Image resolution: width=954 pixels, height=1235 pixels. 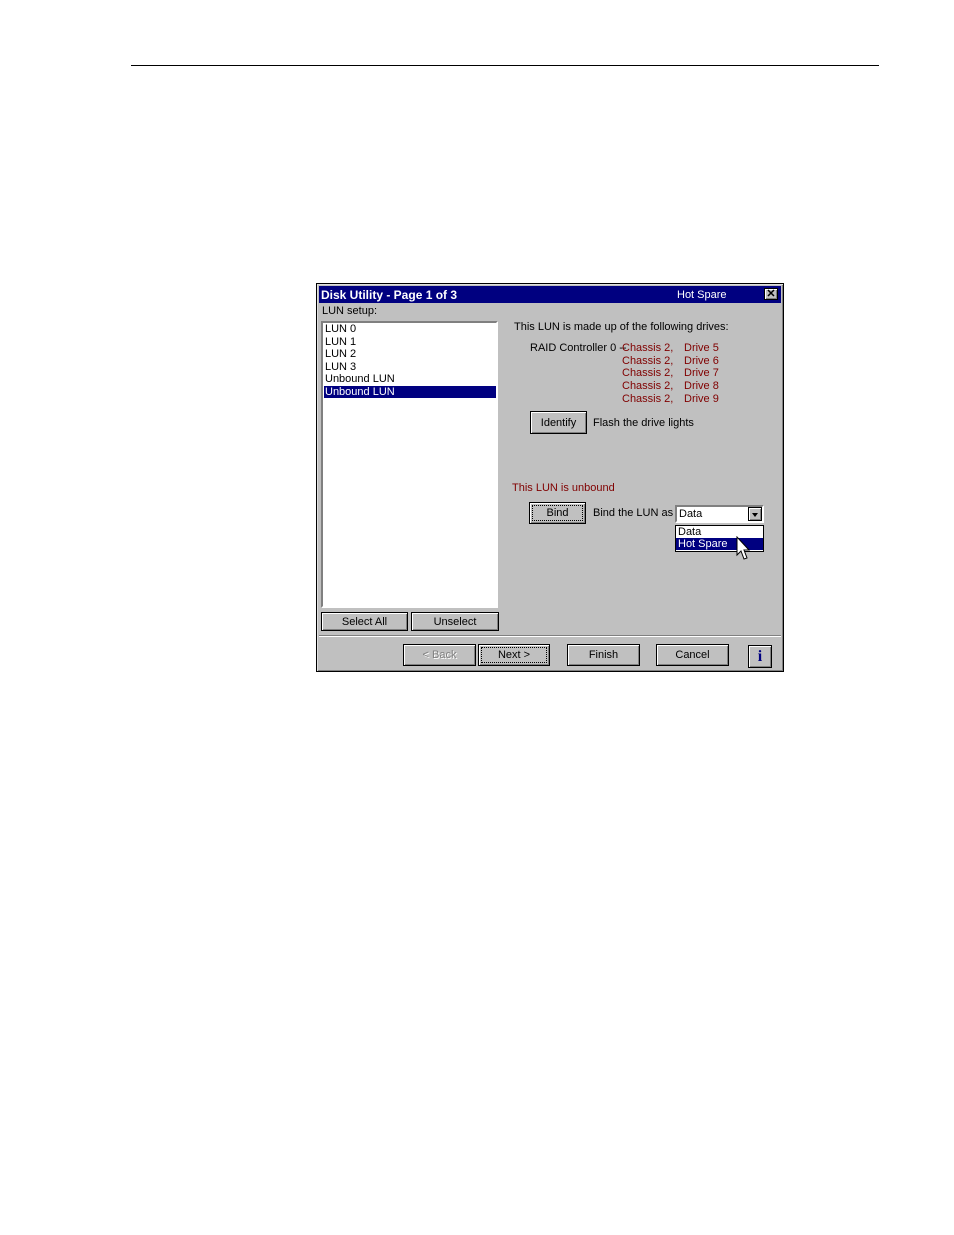 I want to click on bind-description: Bind the LUN as, so click(x=633, y=513).